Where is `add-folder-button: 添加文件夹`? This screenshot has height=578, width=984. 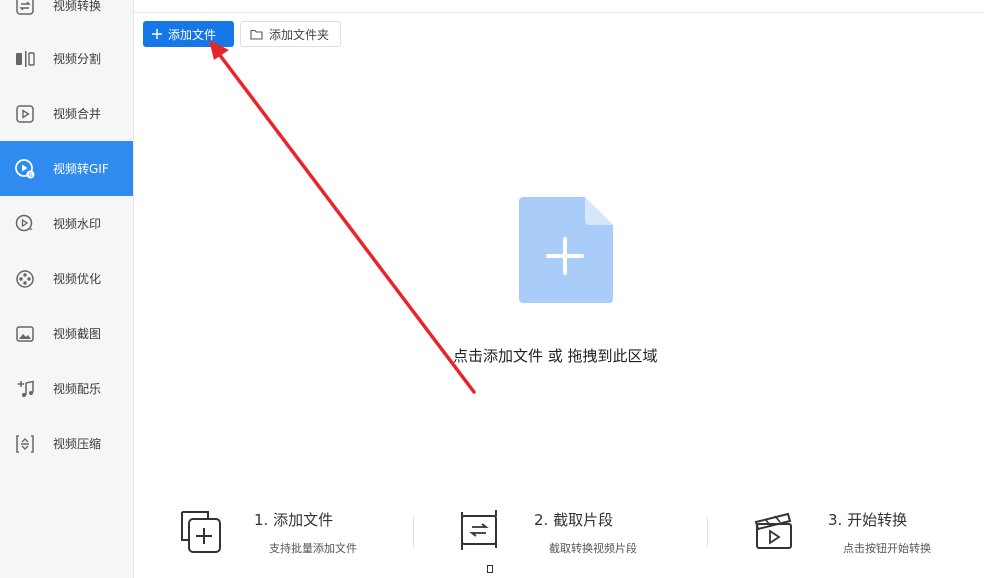
add-folder-button: 添加文件夹 is located at coordinates (290, 34).